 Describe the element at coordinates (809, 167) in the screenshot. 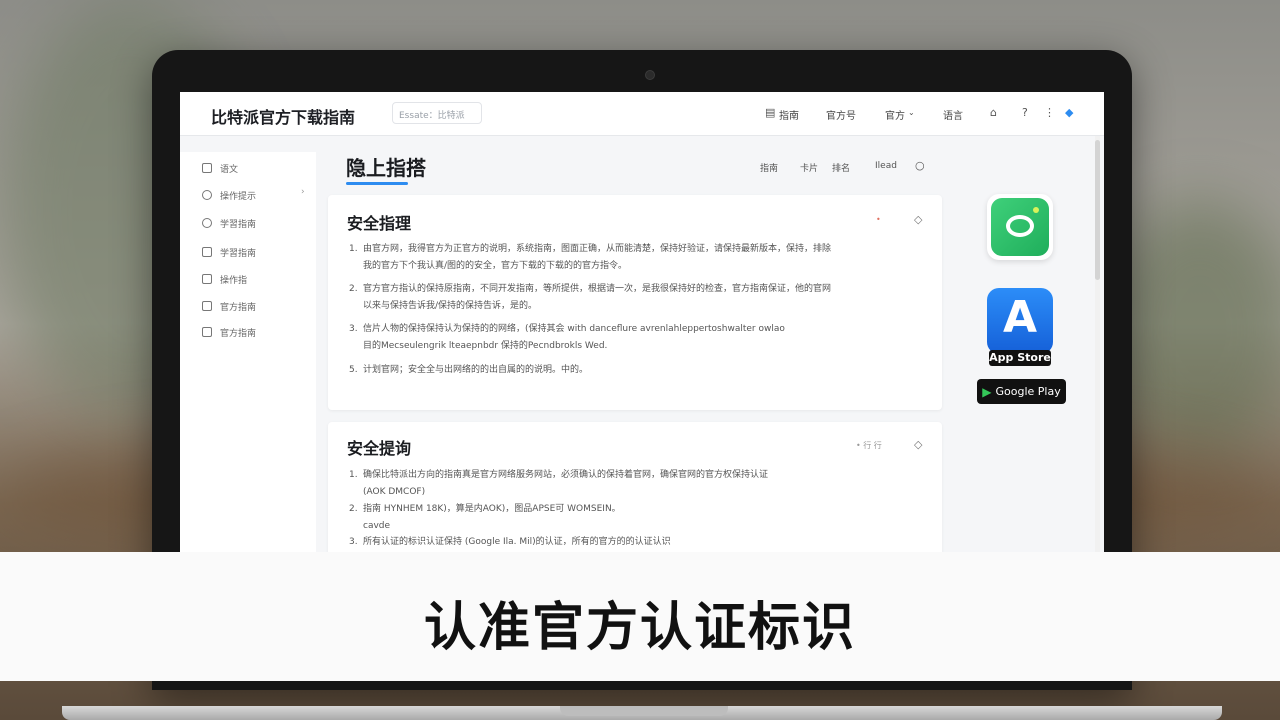

I see `filter-card: 卡片` at that location.